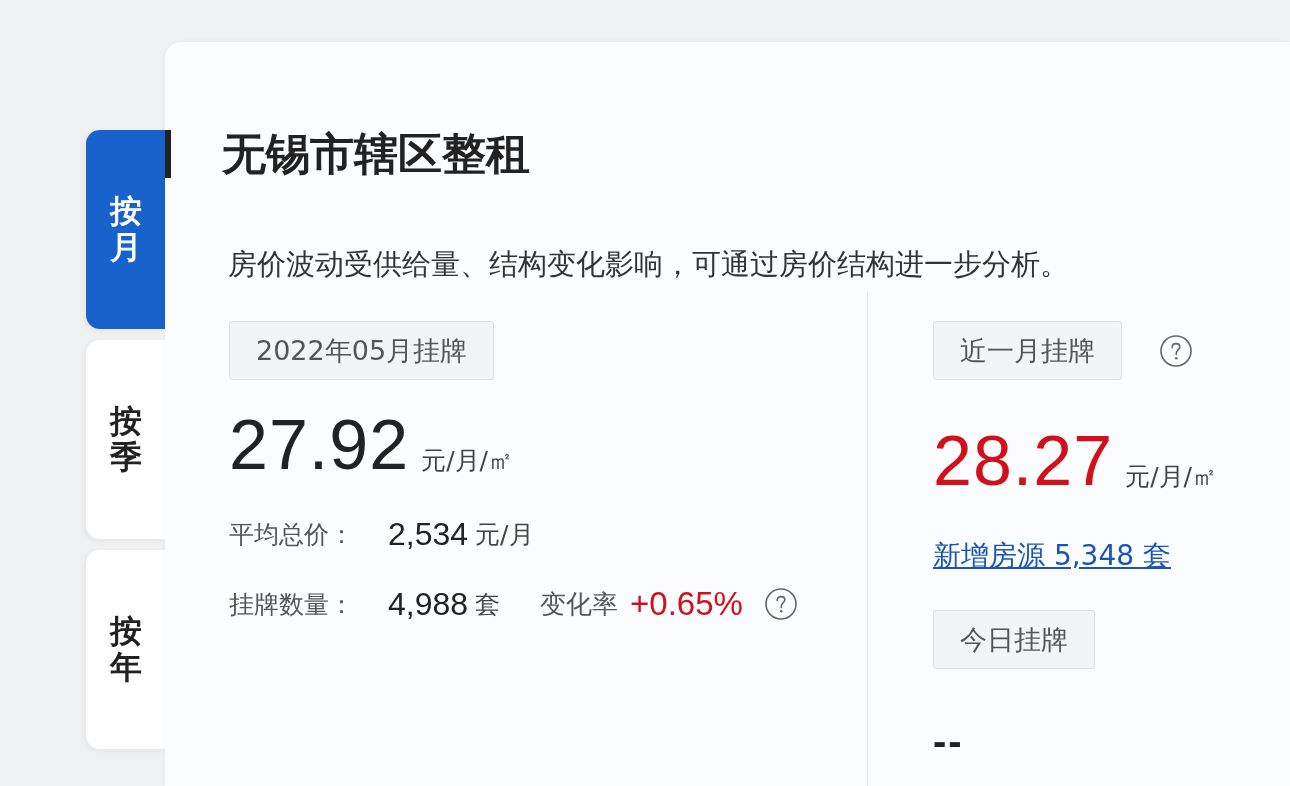  I want to click on period-tag: 近一月挂牌, so click(1027, 350).